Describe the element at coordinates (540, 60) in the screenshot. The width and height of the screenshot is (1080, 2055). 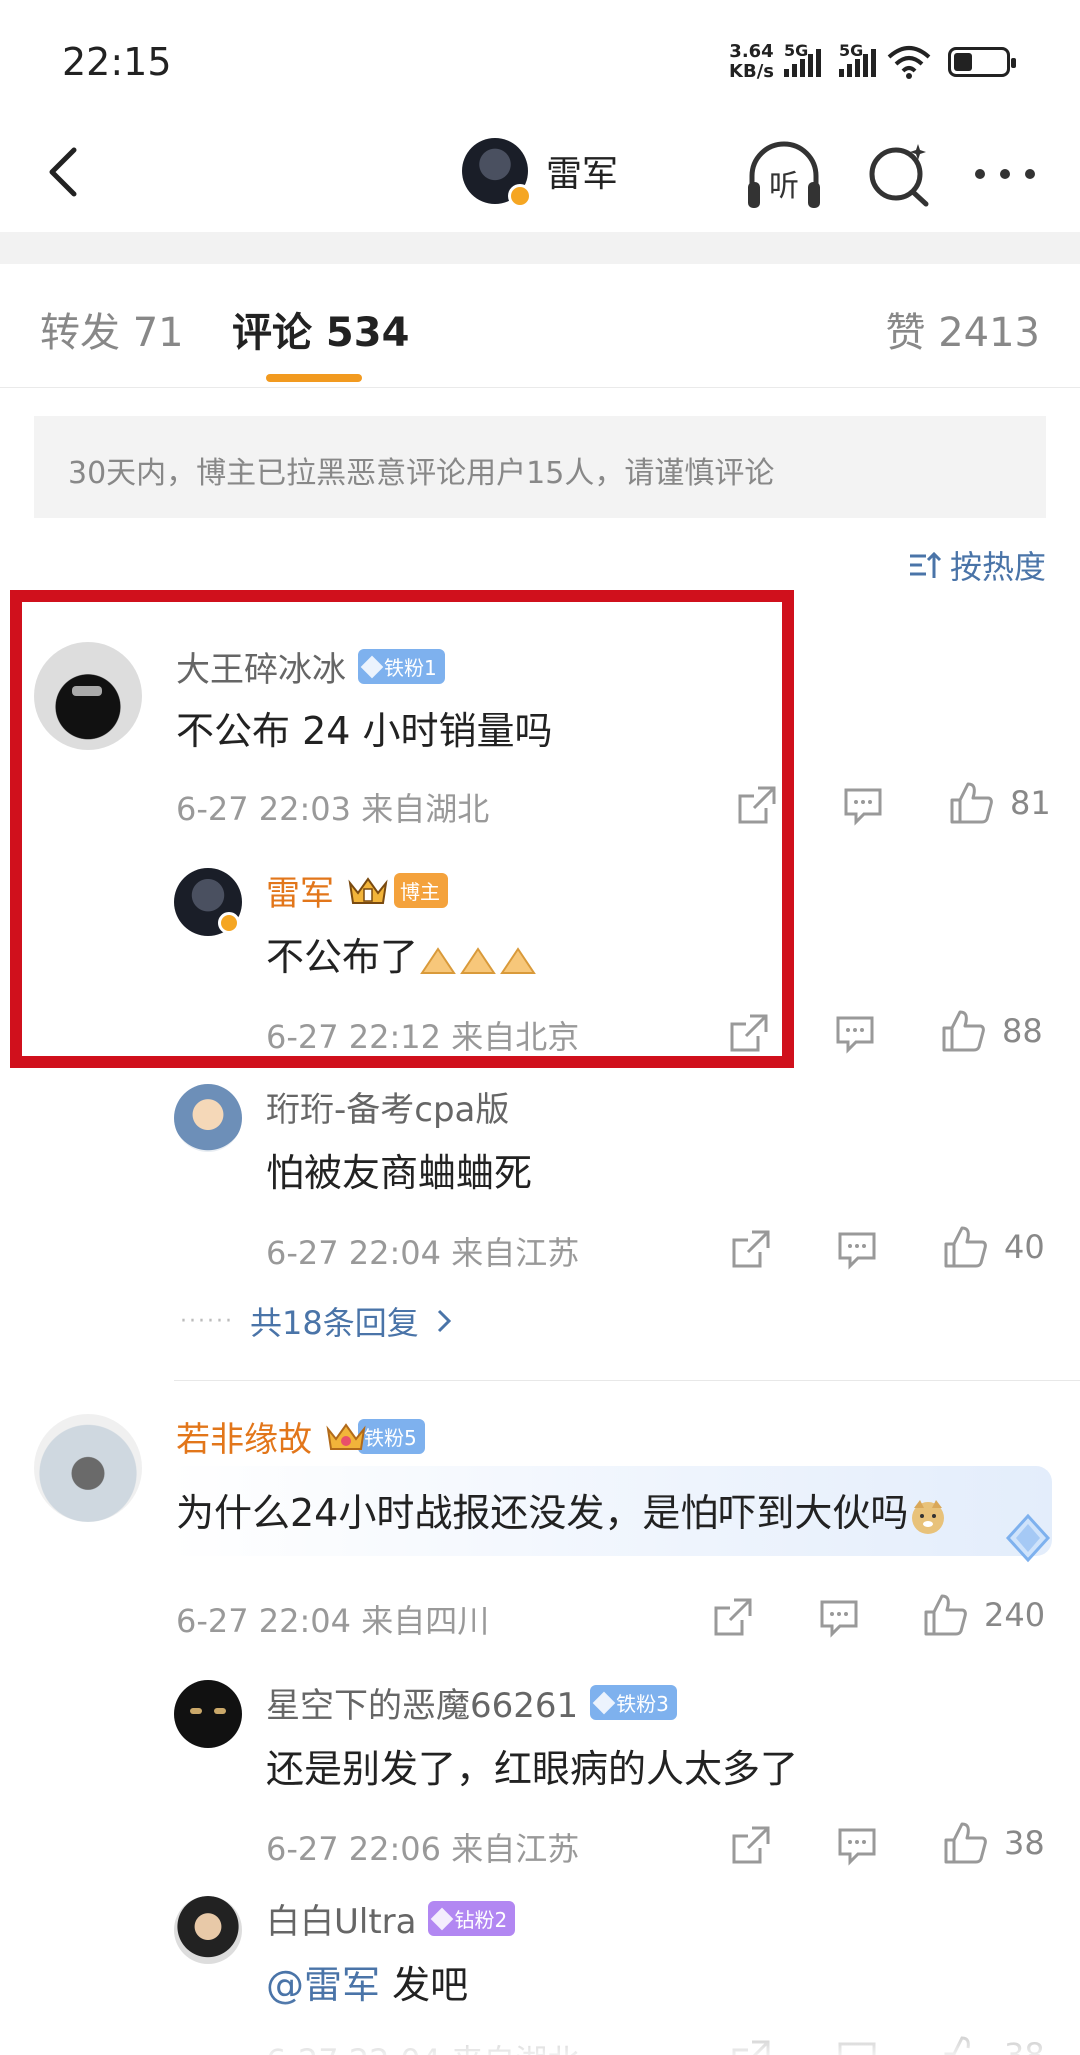
I see `status-bar: 22:15 3.64 KB/s 5G 5G` at that location.